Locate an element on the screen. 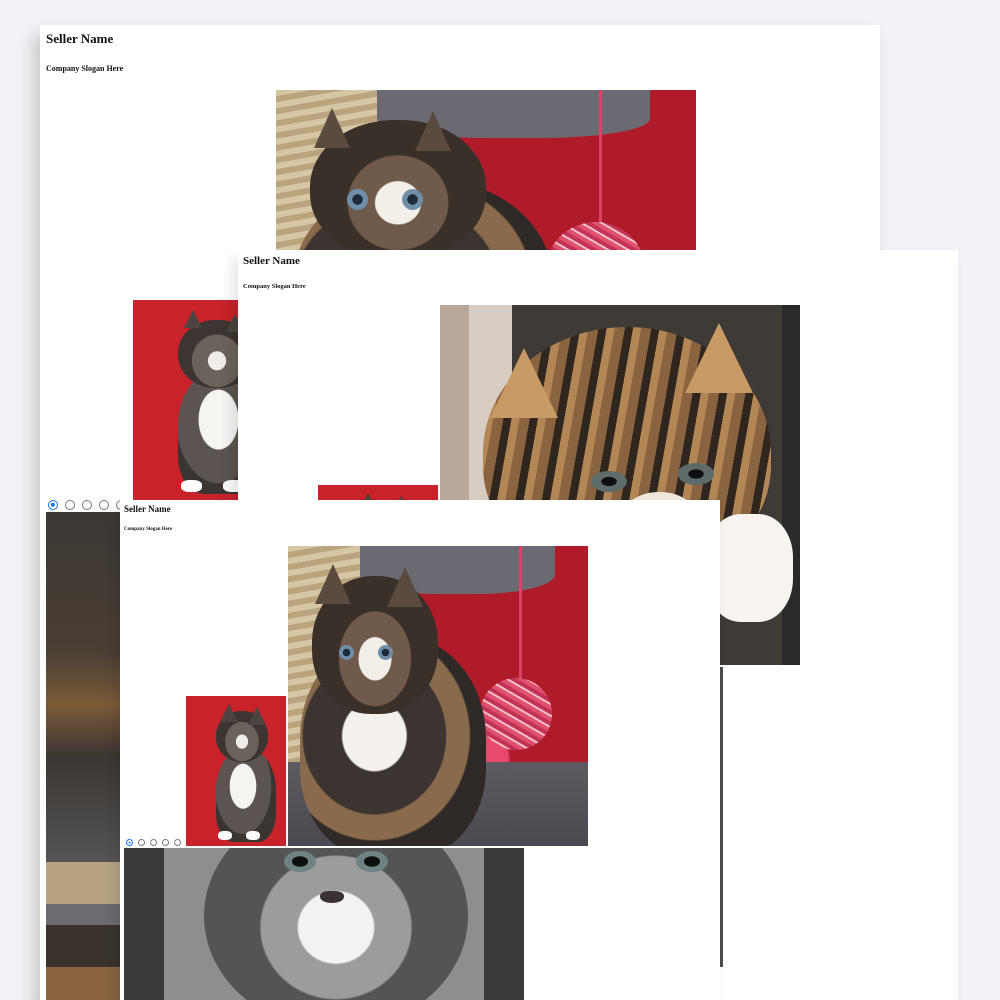 The image size is (1000, 1000). main-product-image is located at coordinates (438, 696).